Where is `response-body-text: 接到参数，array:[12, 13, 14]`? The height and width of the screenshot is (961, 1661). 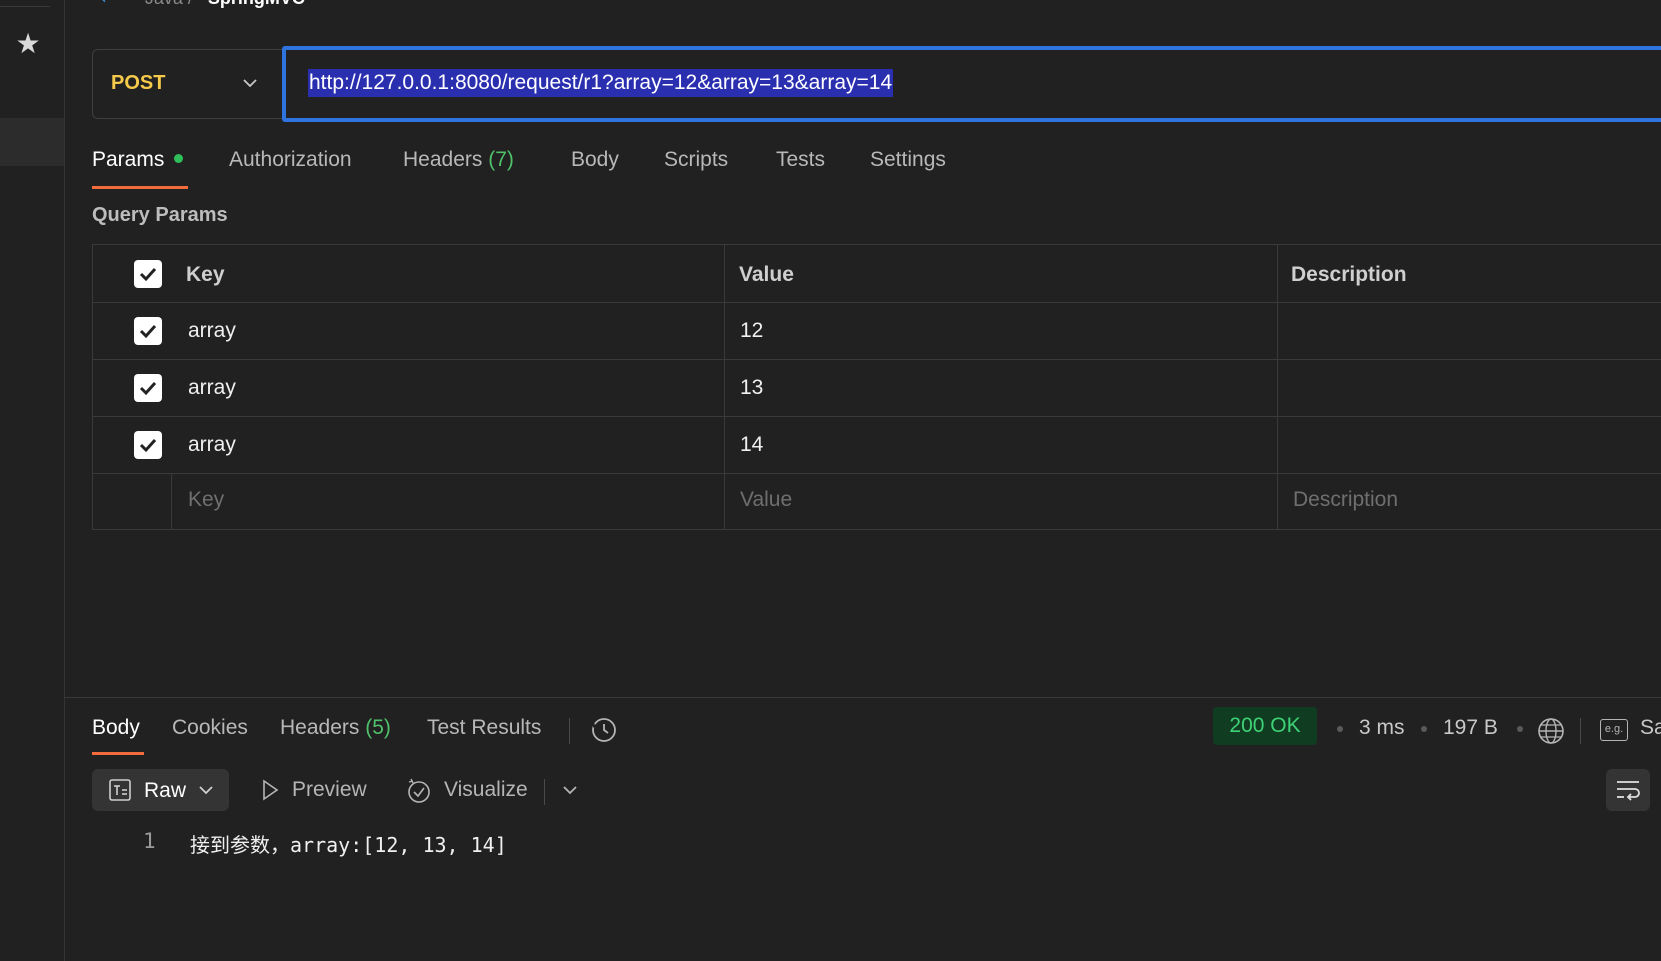
response-body-text: 接到参数，array:[12, 13, 14] is located at coordinates (348, 843).